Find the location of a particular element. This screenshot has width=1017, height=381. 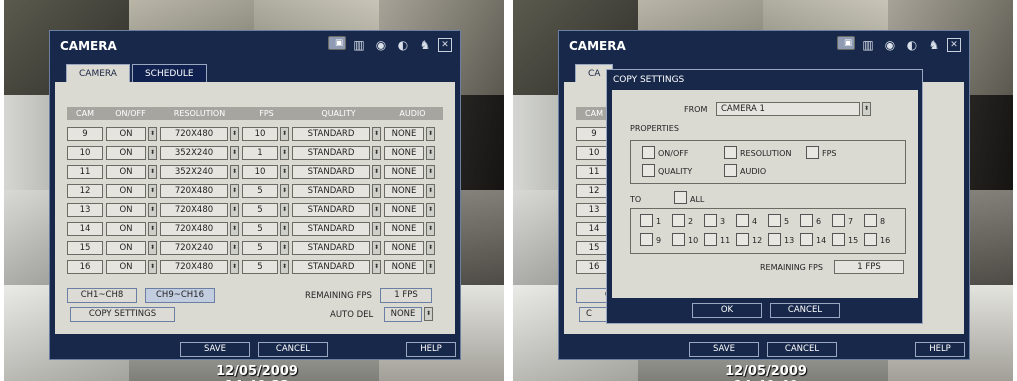

audio-checkbox is located at coordinates (730, 170).